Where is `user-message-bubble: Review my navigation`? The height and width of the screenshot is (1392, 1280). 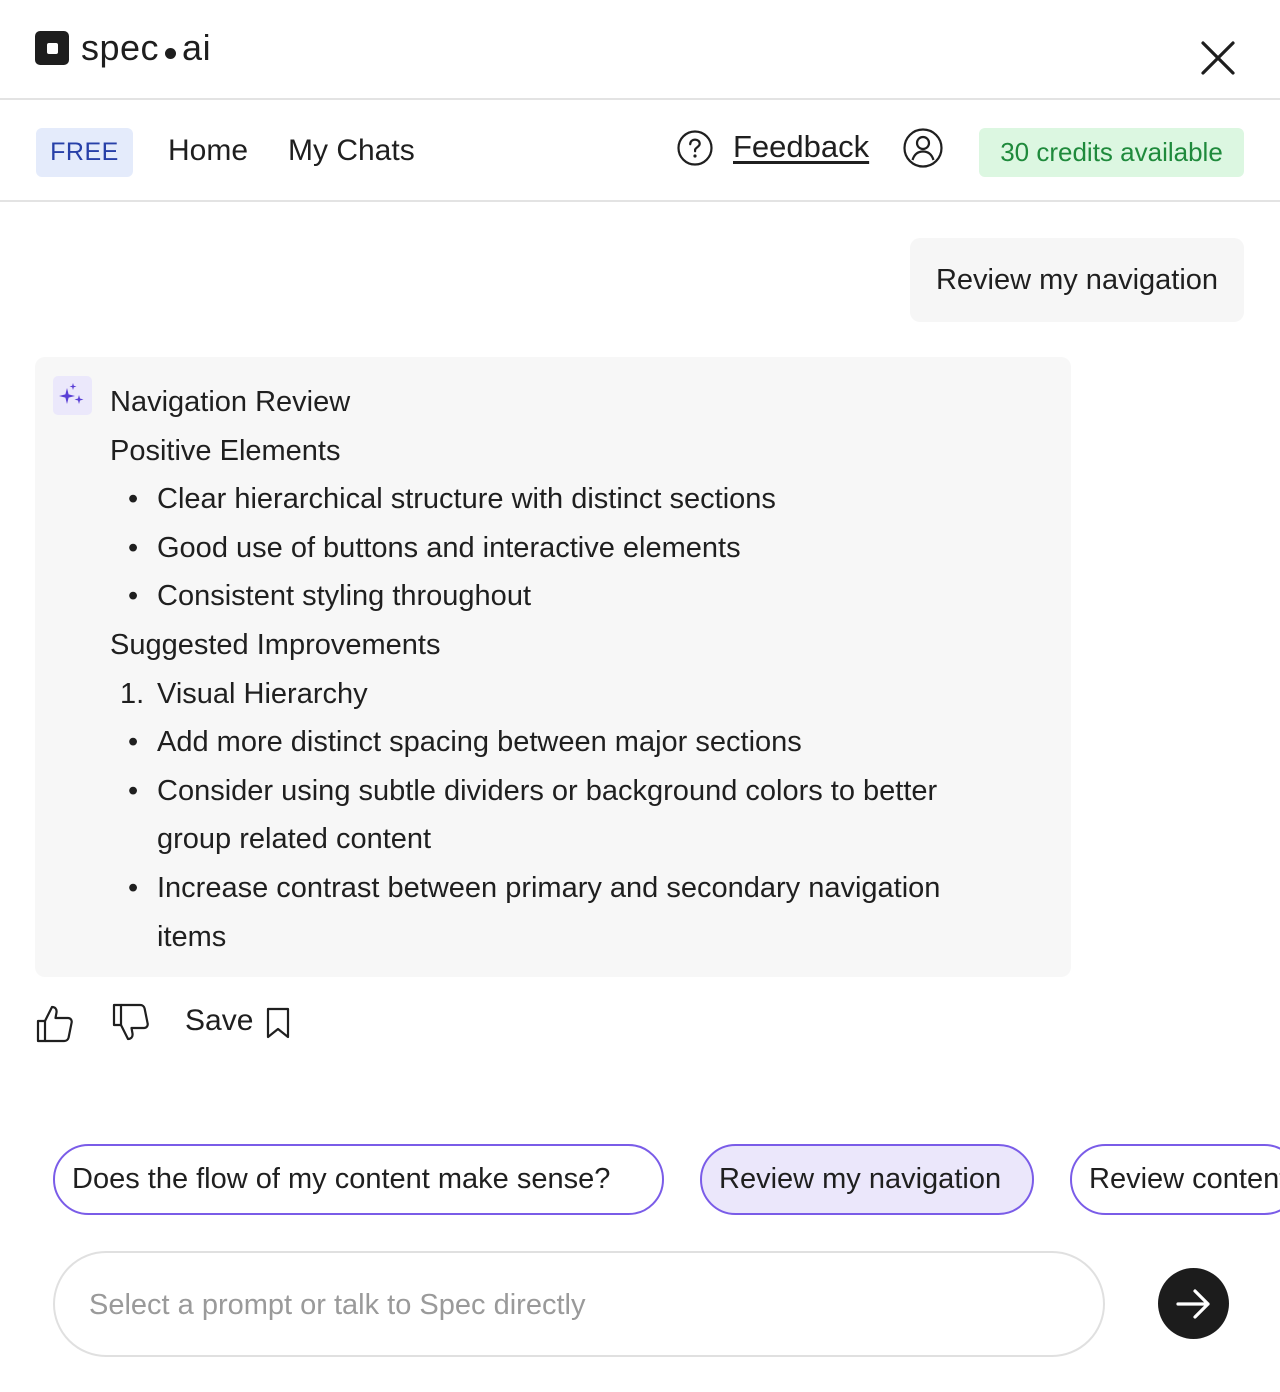
user-message-bubble: Review my navigation is located at coordinates (1077, 280).